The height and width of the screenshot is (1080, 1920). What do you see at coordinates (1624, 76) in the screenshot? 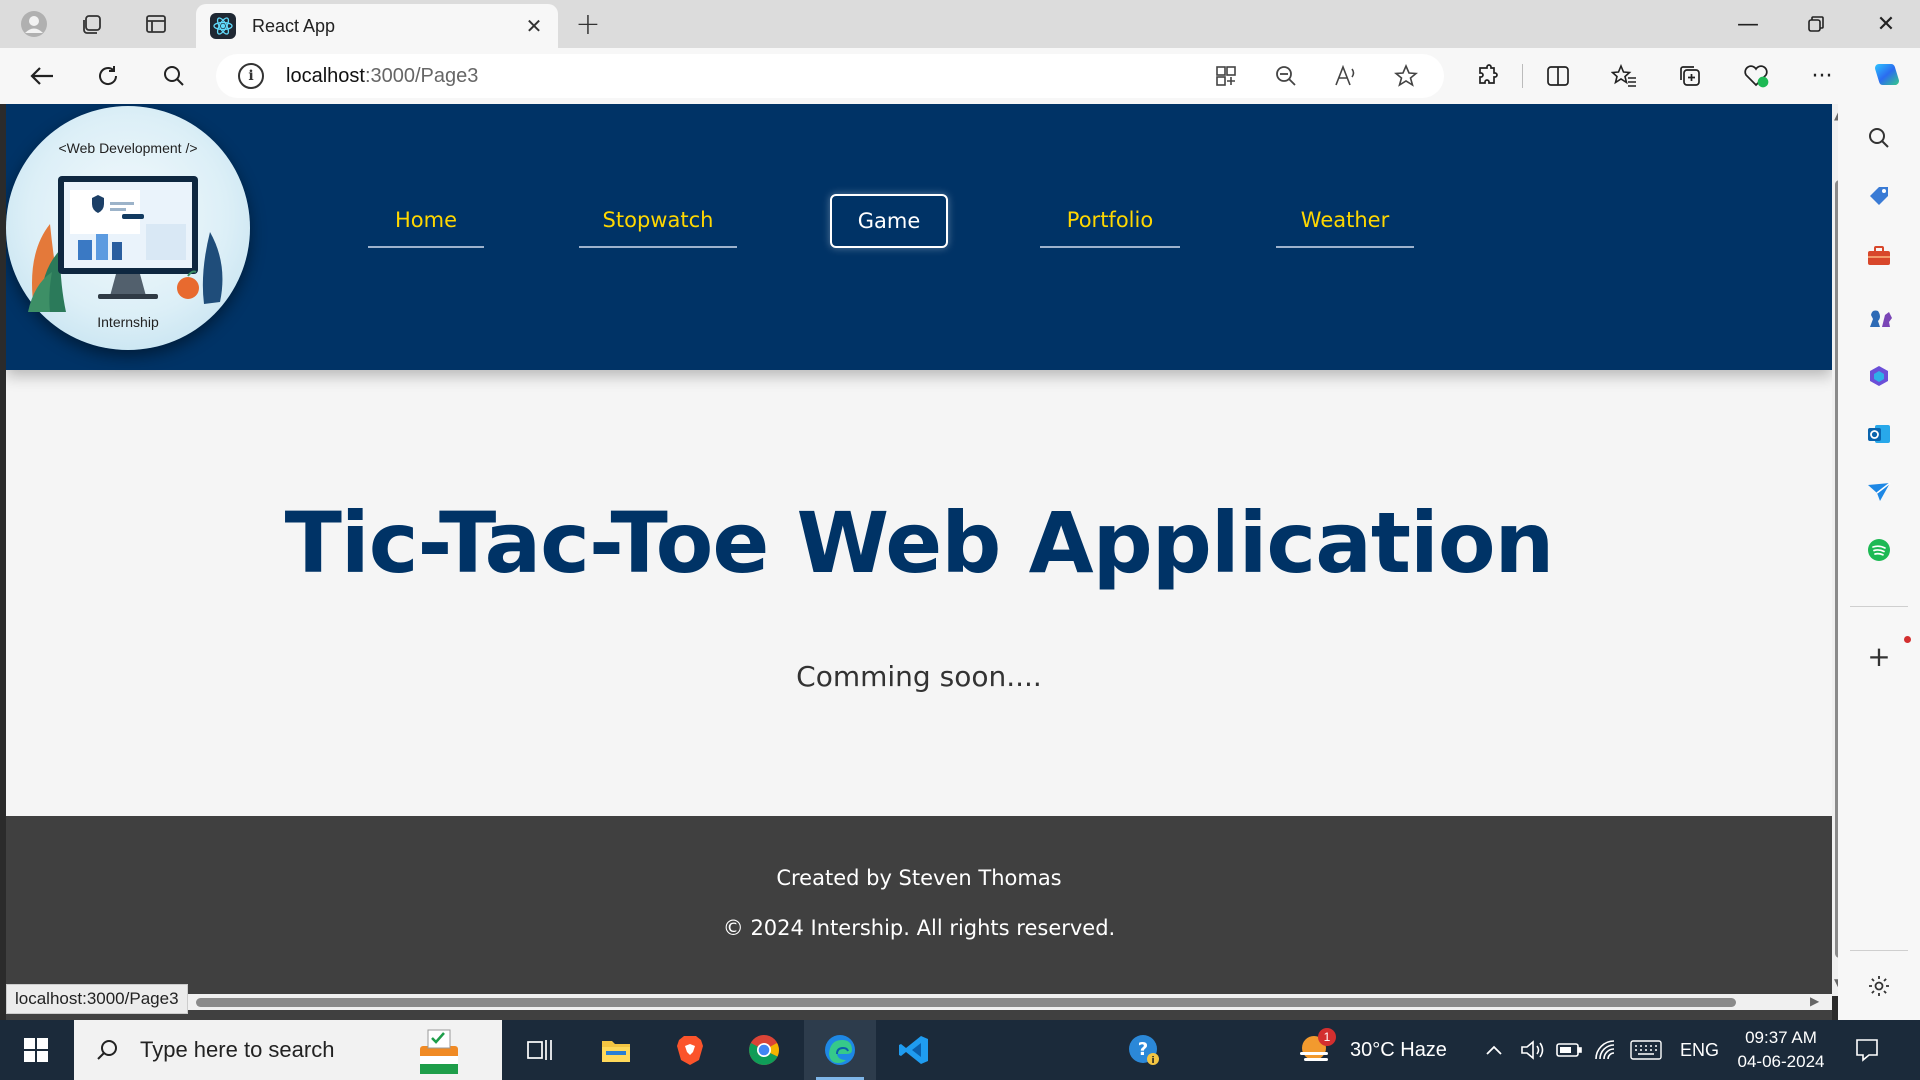
I see `favorites-icon` at bounding box center [1624, 76].